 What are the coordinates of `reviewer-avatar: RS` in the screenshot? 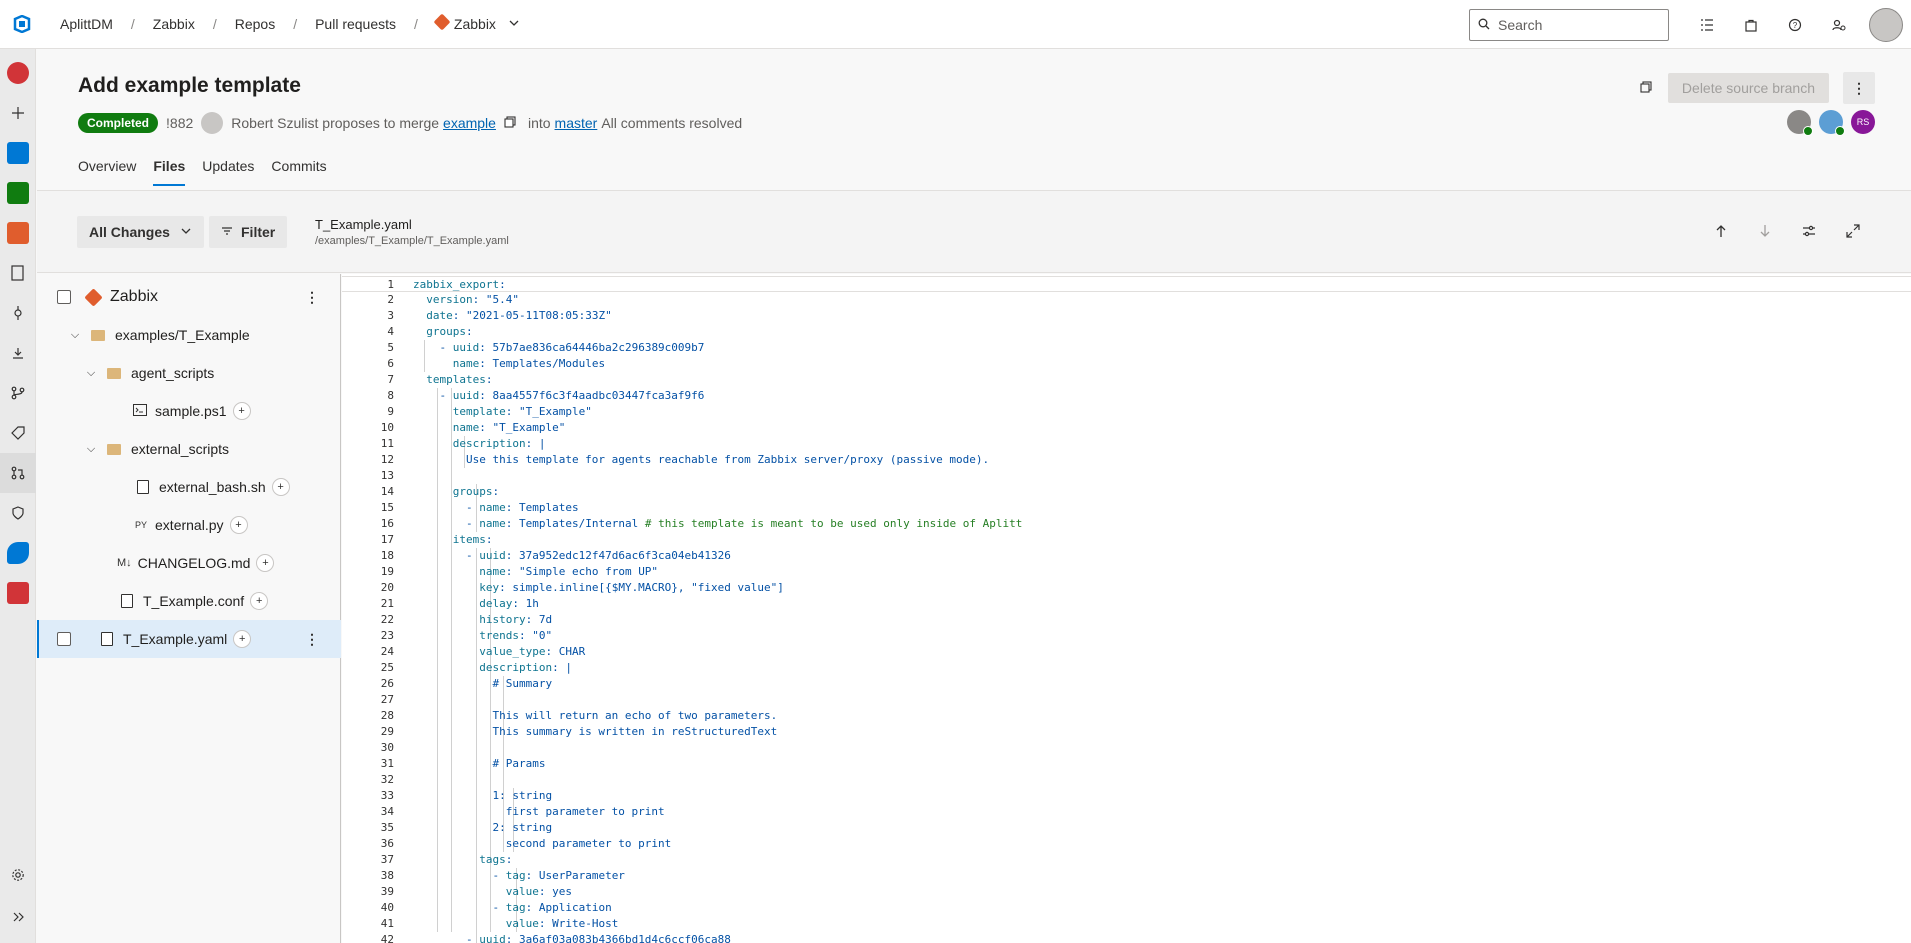 It's located at (1863, 122).